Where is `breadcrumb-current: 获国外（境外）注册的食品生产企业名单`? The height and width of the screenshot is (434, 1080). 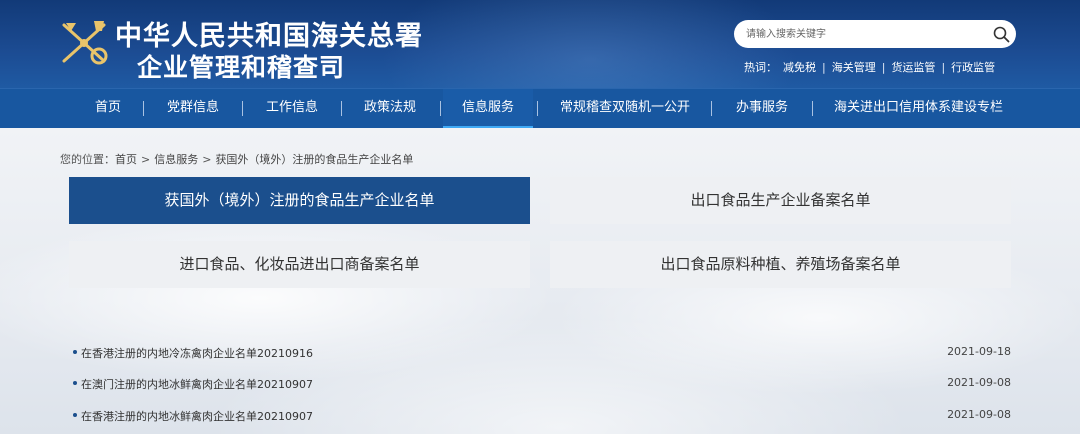 breadcrumb-current: 获国外（境外）注册的食品生产企业名单 is located at coordinates (314, 159).